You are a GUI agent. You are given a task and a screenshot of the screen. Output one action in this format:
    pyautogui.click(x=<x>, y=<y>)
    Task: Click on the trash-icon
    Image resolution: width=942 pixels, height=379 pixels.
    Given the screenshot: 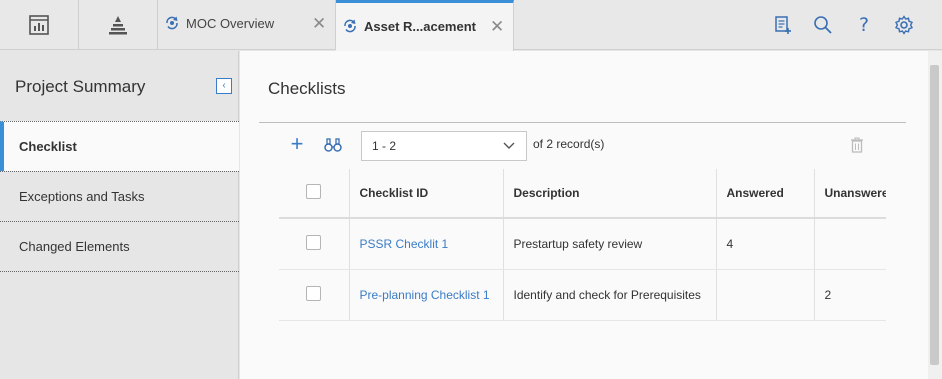 What is the action you would take?
    pyautogui.click(x=857, y=145)
    